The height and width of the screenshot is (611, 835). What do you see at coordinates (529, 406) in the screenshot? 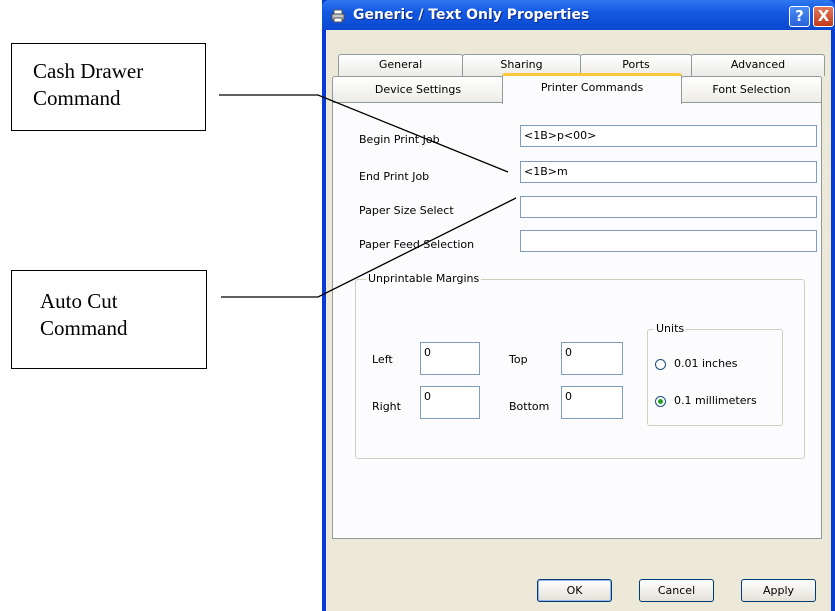
I see `bottom-margin-label: Bottom` at bounding box center [529, 406].